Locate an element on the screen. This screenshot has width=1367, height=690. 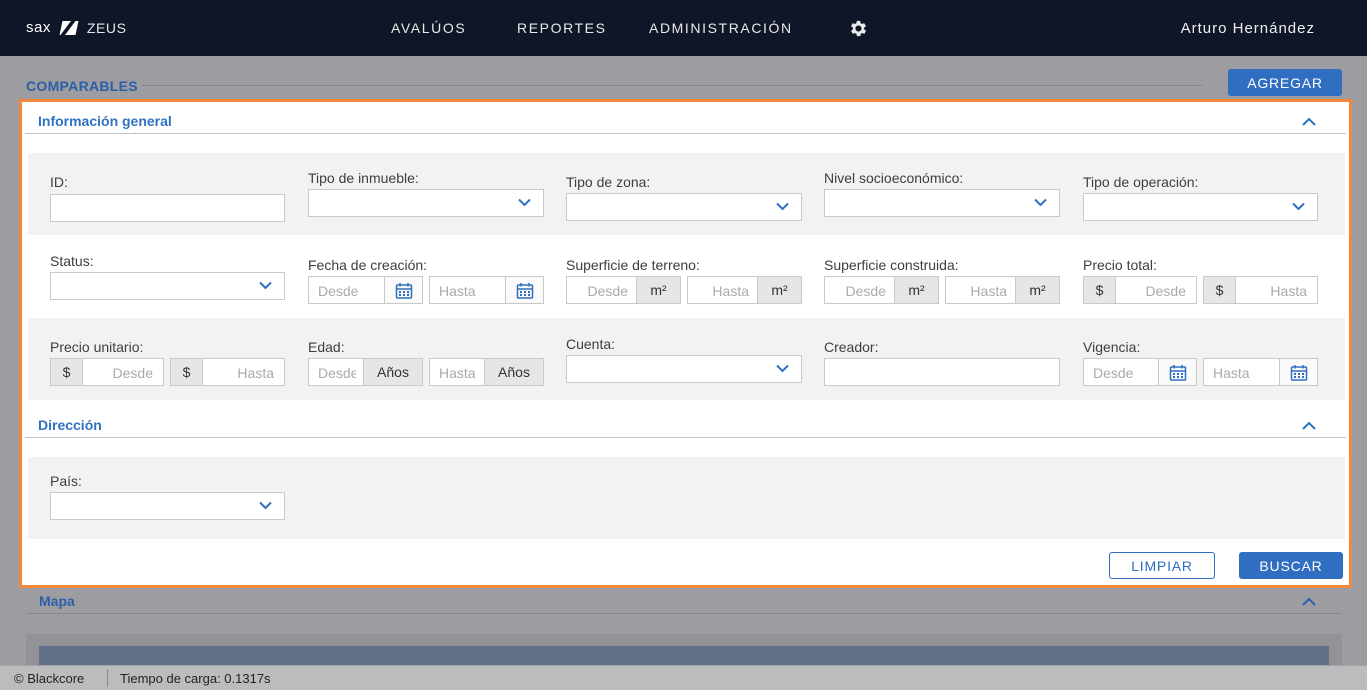
sup-terreno-hasta-input: Hasta m² is located at coordinates (744, 290).